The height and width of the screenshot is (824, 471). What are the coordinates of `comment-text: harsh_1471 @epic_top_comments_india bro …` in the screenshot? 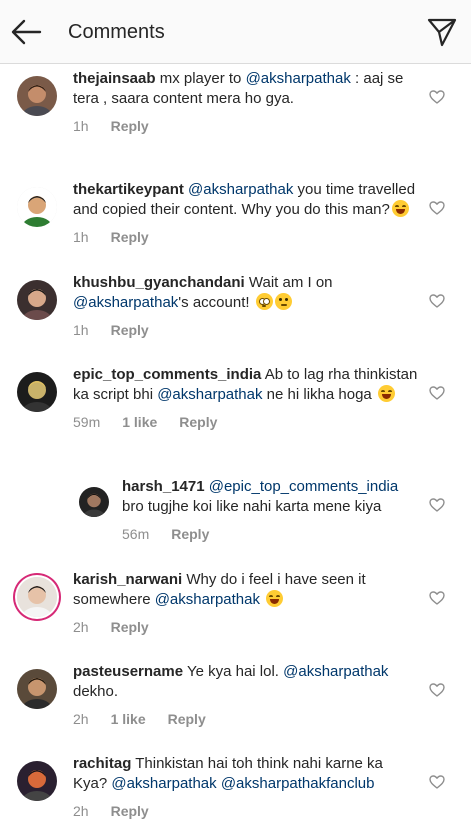 It's located at (271, 497).